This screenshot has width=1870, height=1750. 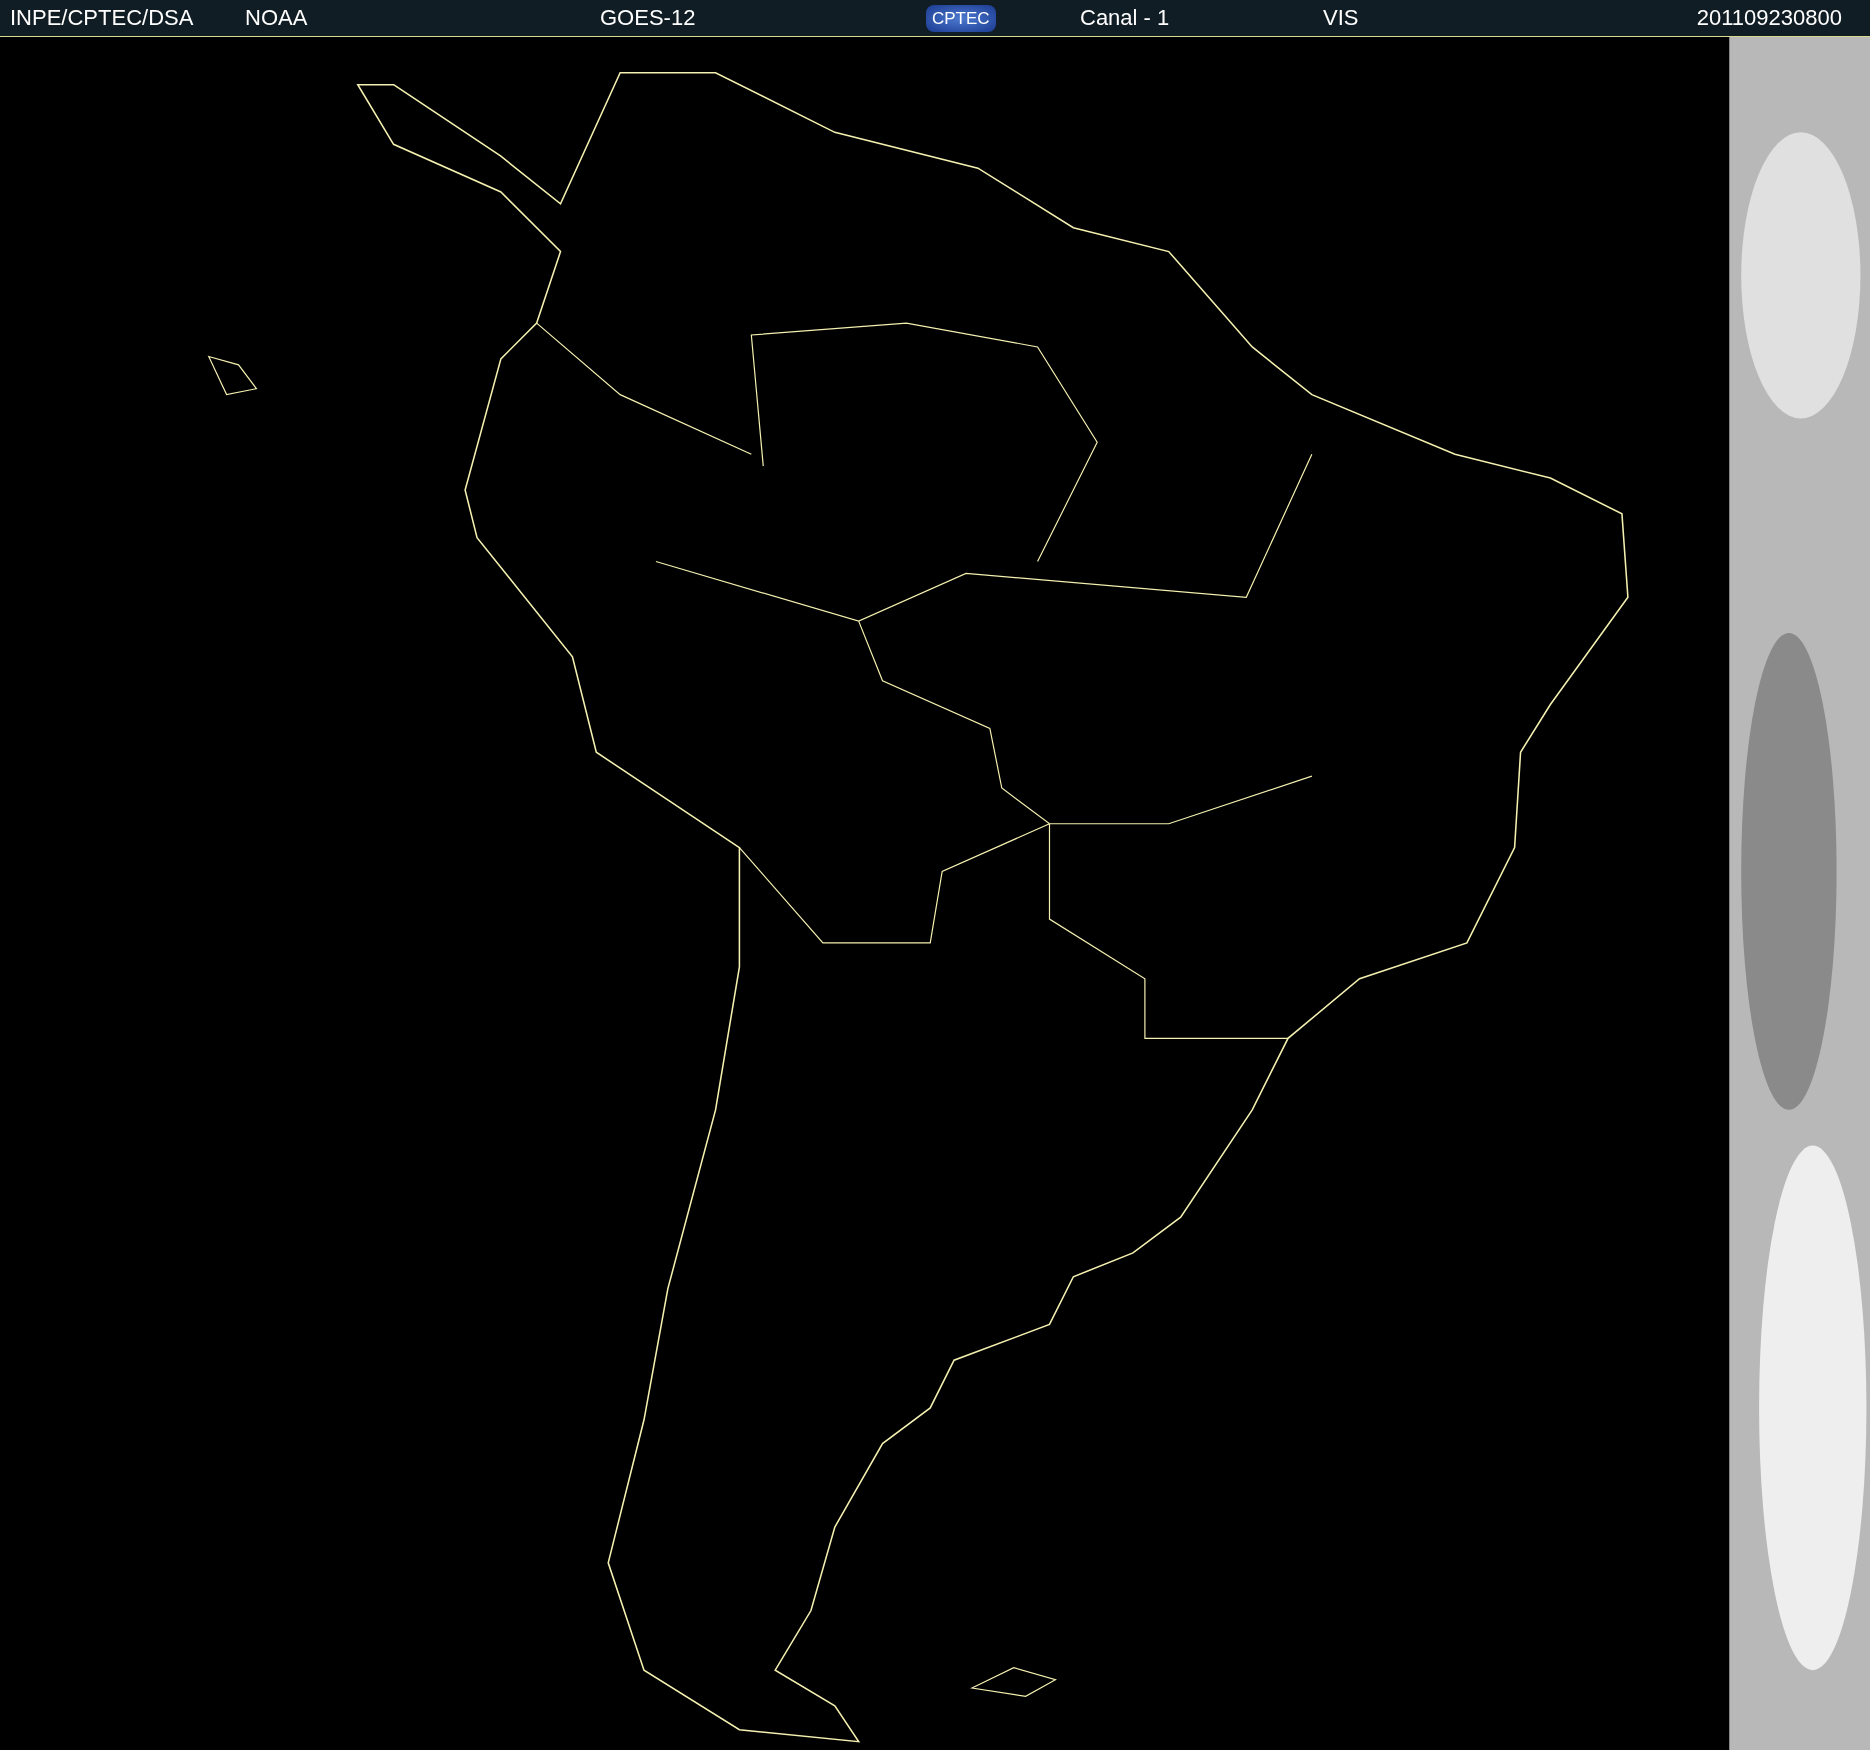 I want to click on band-label: VIS, so click(x=1341, y=18).